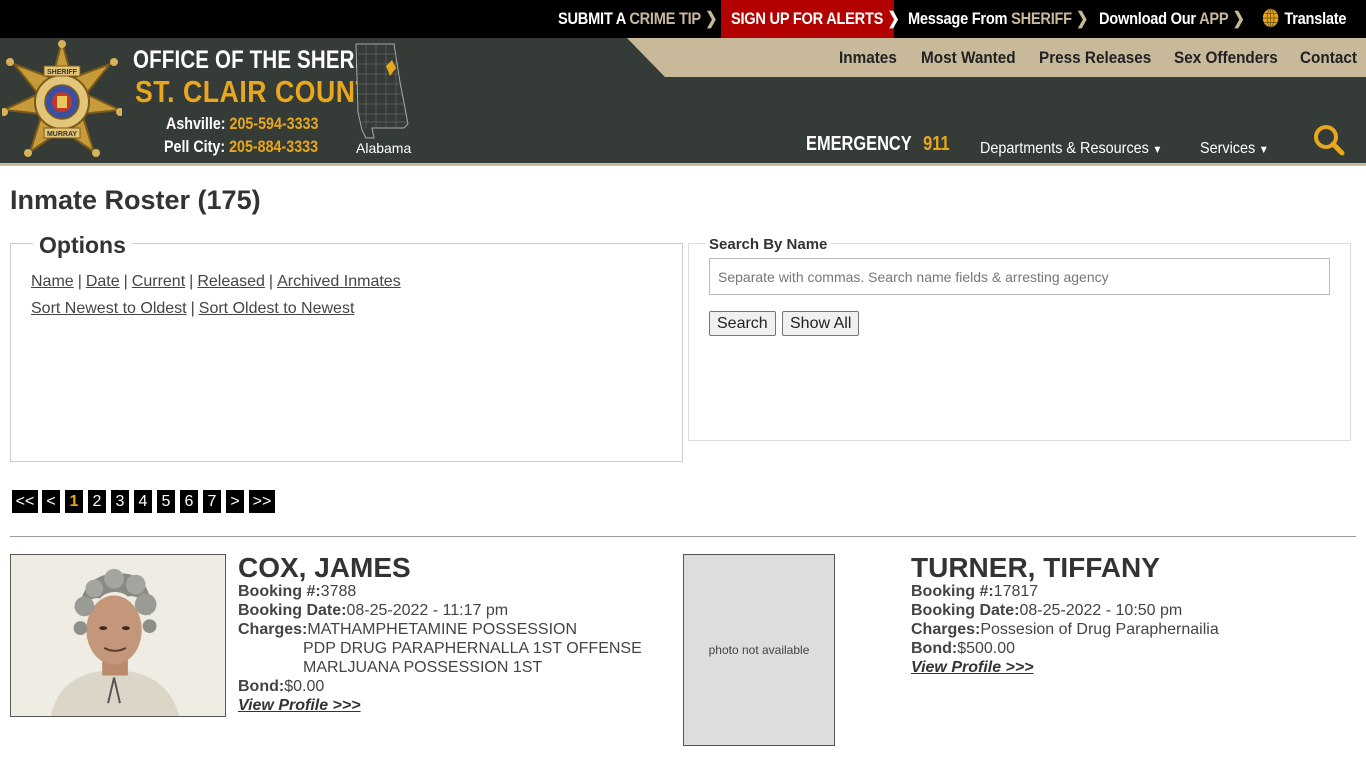  Describe the element at coordinates (974, 592) in the screenshot. I see `booking-number-row: Booking #:17817` at that location.